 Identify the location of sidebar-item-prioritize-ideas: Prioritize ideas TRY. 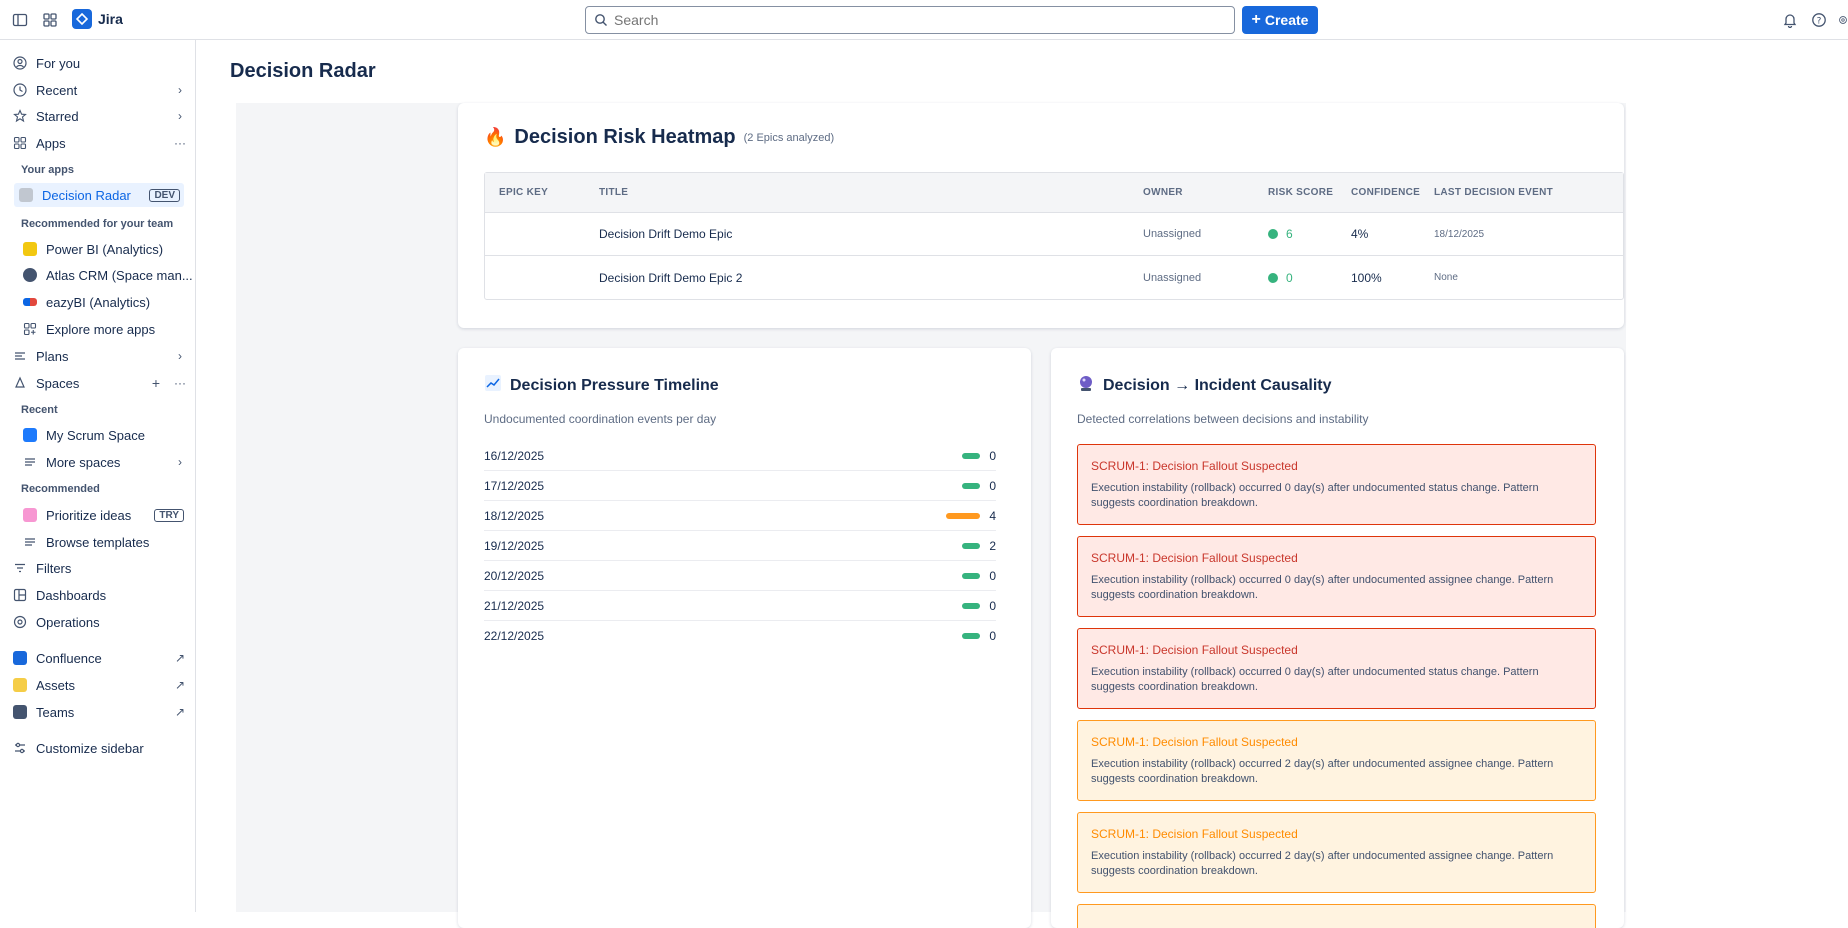
(103, 515).